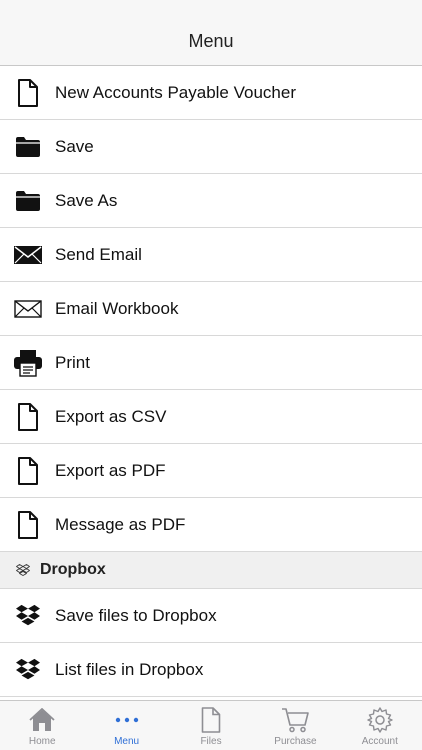 The image size is (422, 750). I want to click on section-title: Dropbox, so click(73, 569).